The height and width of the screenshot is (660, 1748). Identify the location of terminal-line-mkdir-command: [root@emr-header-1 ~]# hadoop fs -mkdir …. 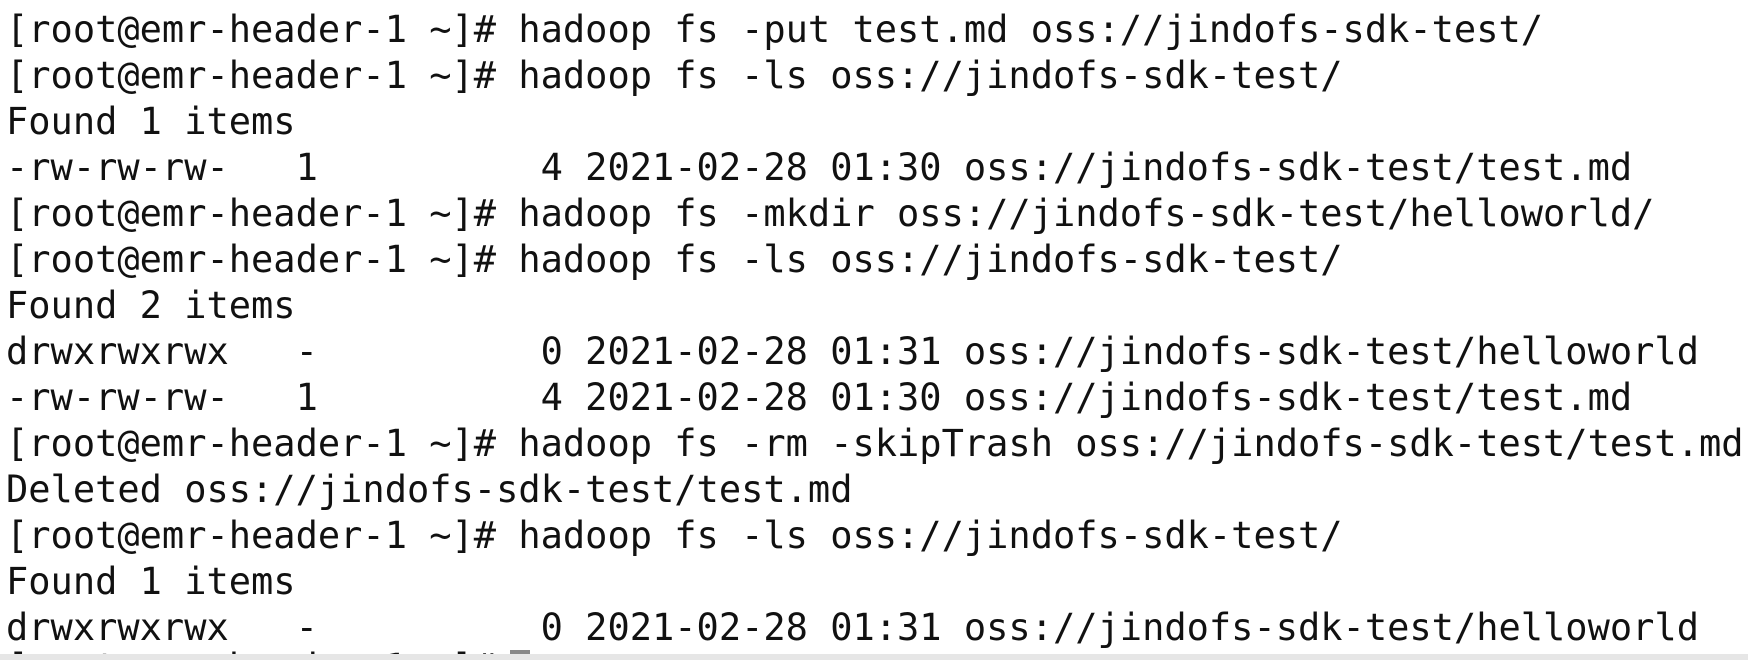
(830, 213).